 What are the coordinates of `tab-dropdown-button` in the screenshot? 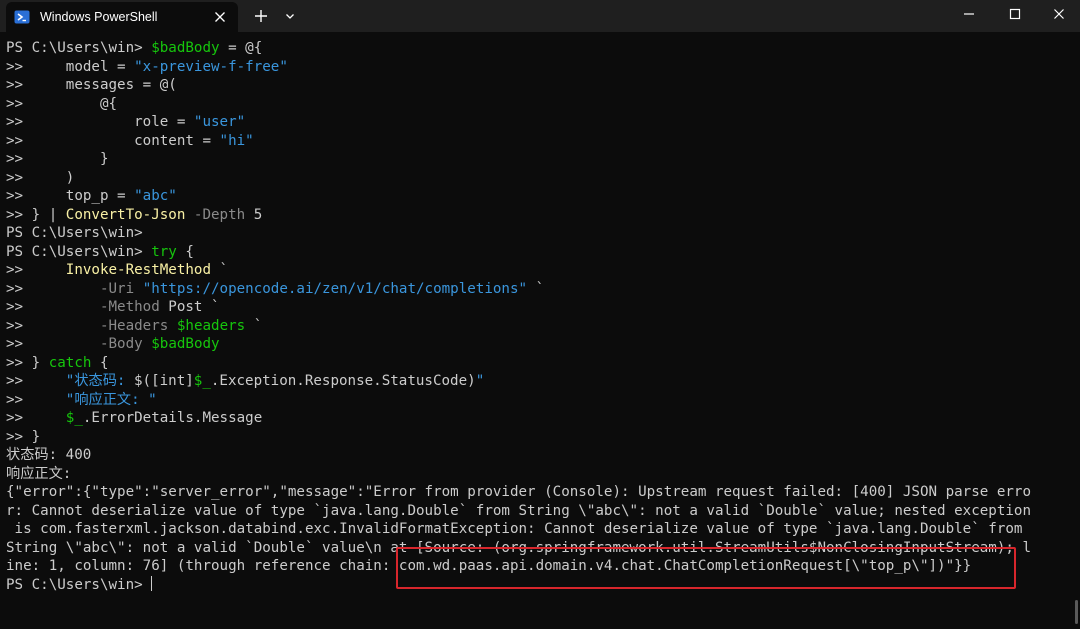 It's located at (290, 16).